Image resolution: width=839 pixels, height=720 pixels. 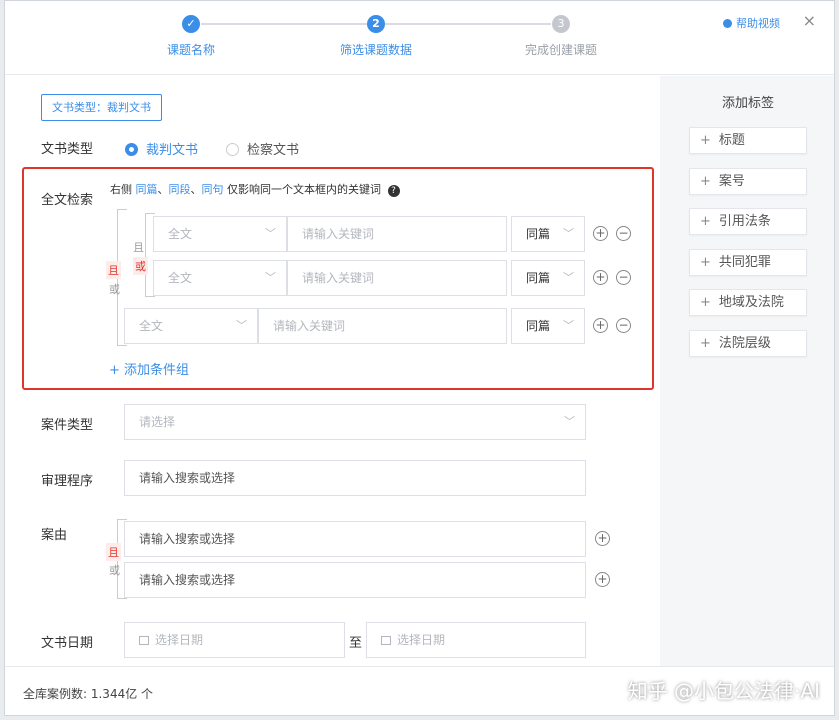 What do you see at coordinates (232, 149) in the screenshot?
I see `radio-unchecked-icon` at bounding box center [232, 149].